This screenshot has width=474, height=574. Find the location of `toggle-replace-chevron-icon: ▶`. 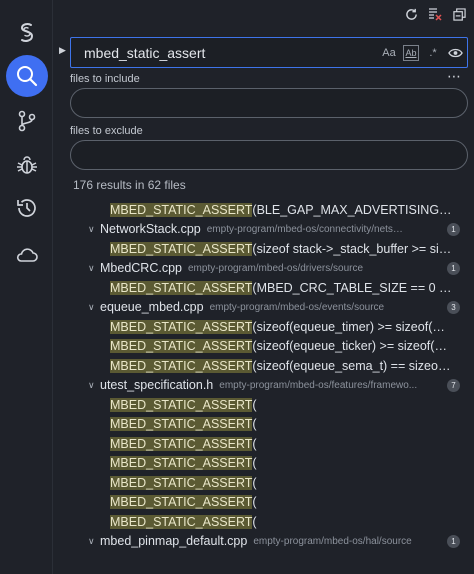

toggle-replace-chevron-icon: ▶ is located at coordinates (62, 50).